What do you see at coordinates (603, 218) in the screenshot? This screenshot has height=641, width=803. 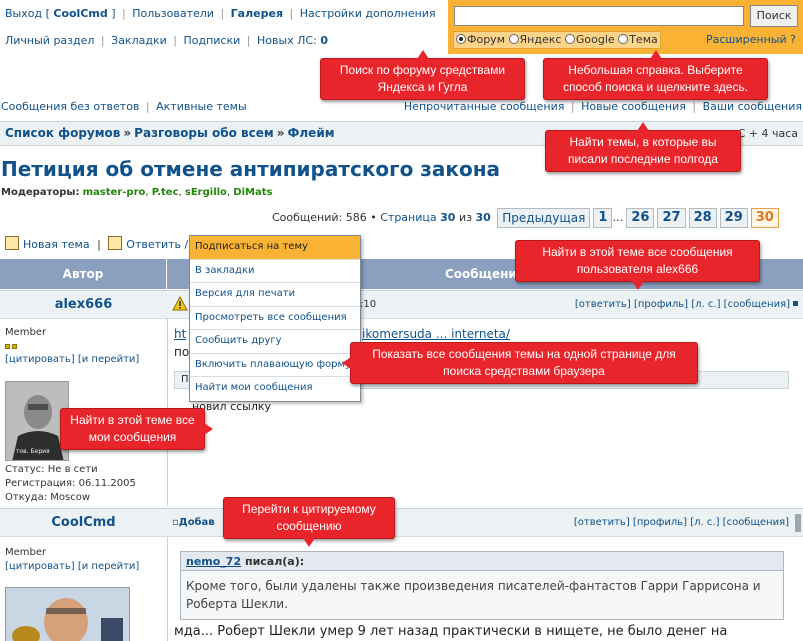 I see `page-button: 1` at bounding box center [603, 218].